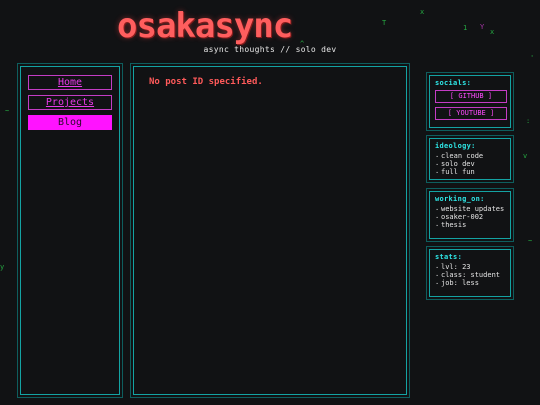 This screenshot has height=405, width=540. Describe the element at coordinates (471, 113) in the screenshot. I see `youtube-button: [ YOUTUBE ]` at that location.